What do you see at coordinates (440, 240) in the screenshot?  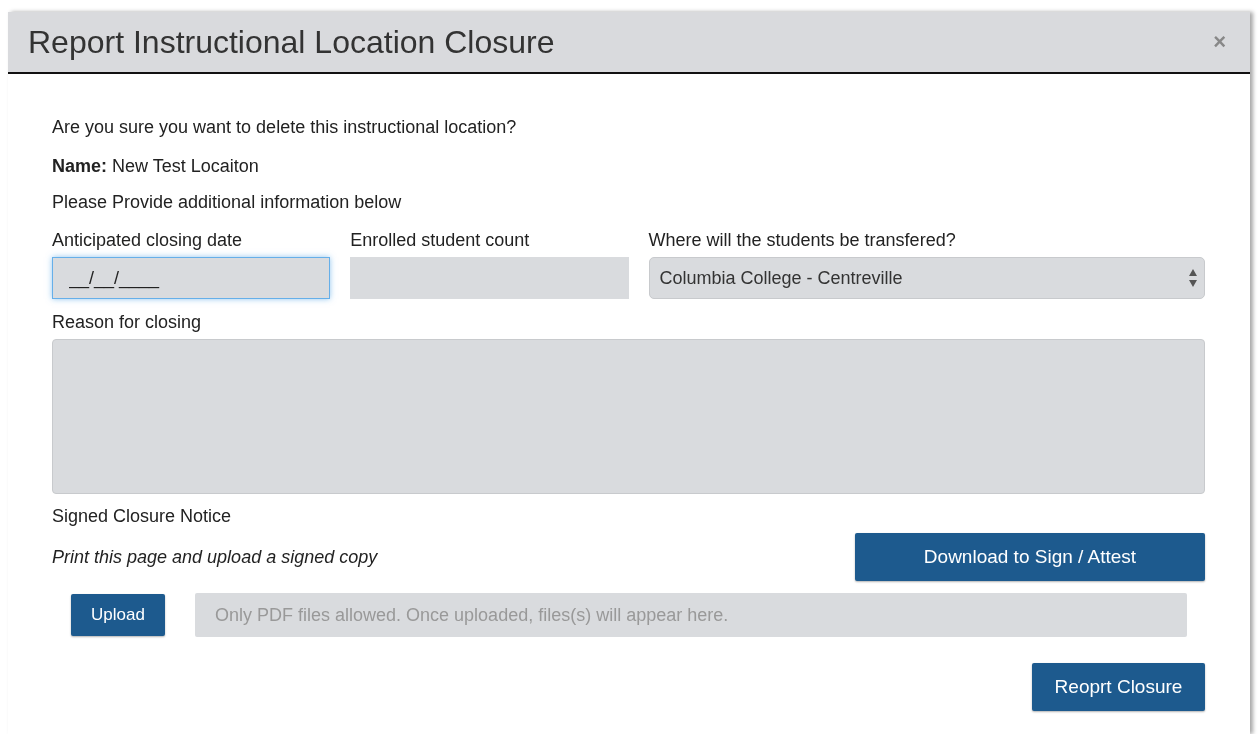 I see `field-label: Enrolled student count` at bounding box center [440, 240].